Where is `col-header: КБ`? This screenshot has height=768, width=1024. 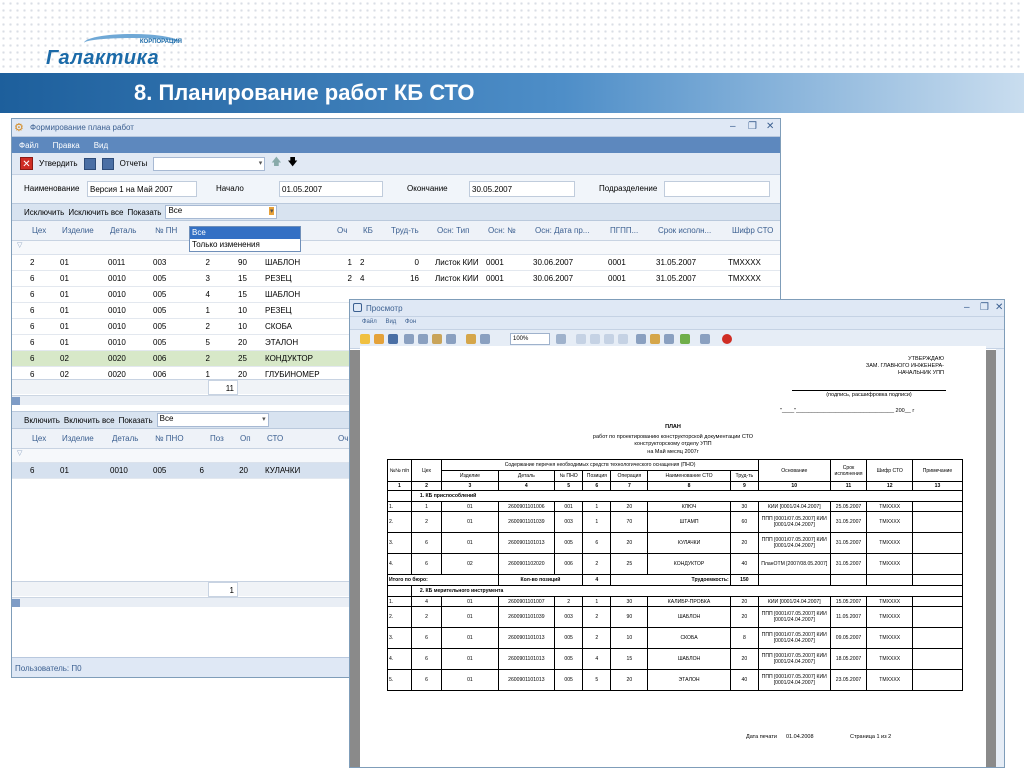 col-header: КБ is located at coordinates (368, 230).